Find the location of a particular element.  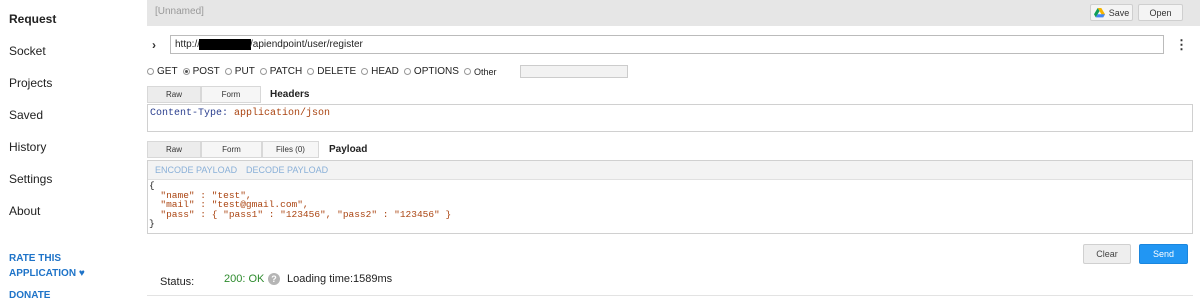

payload-tab-files: Files (0) is located at coordinates (290, 149).